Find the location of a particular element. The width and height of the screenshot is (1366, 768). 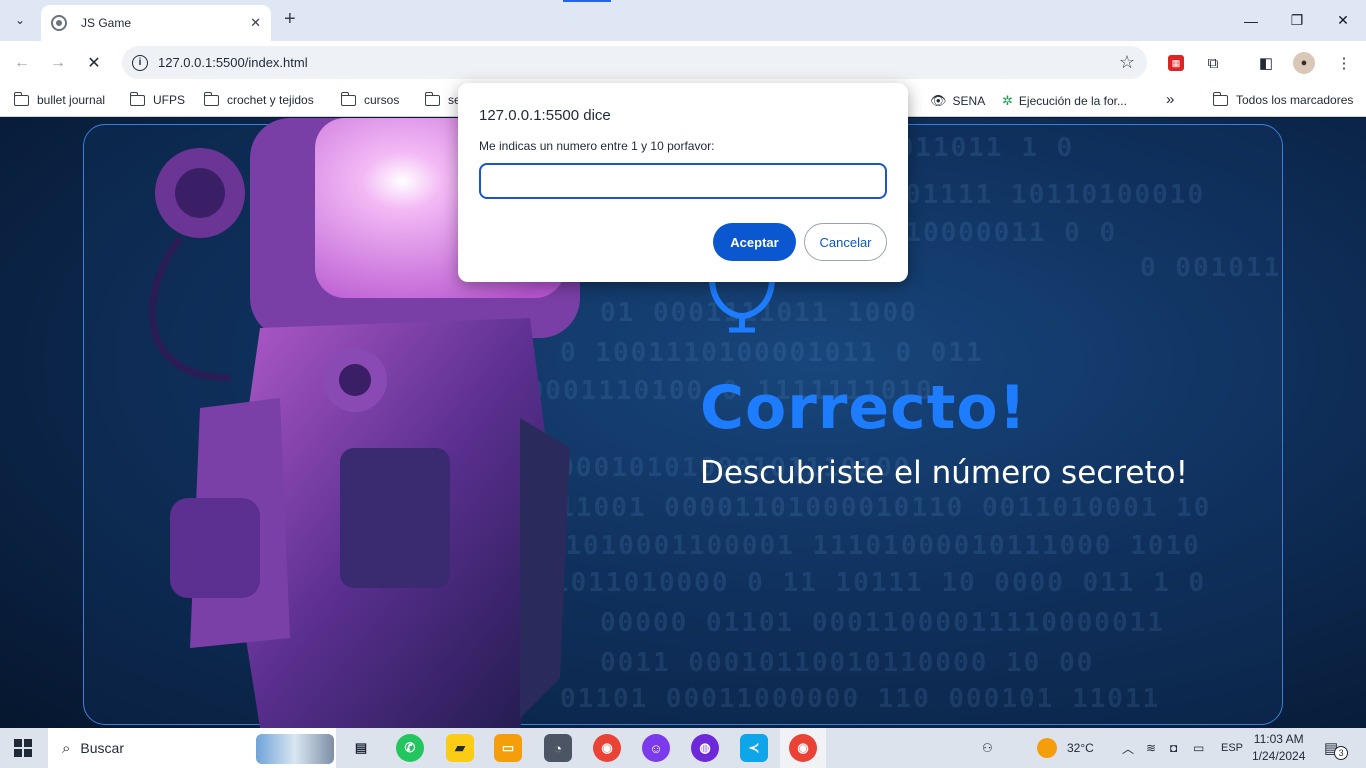

all-bookmarks-button: Todos los marcadores is located at coordinates (1282, 99).